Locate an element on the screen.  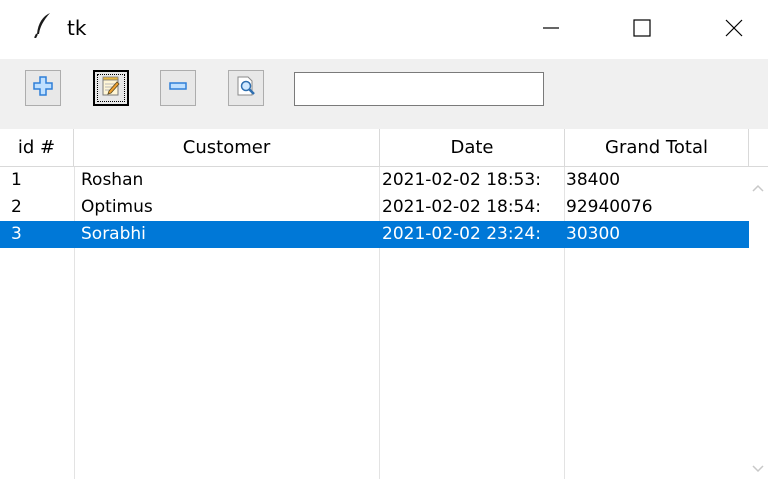
minimize-icon is located at coordinates (551, 30).